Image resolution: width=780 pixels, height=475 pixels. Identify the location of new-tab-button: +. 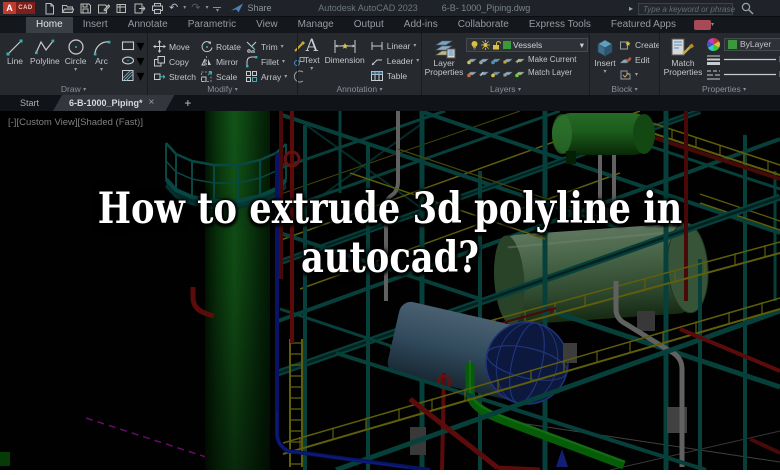
(187, 103).